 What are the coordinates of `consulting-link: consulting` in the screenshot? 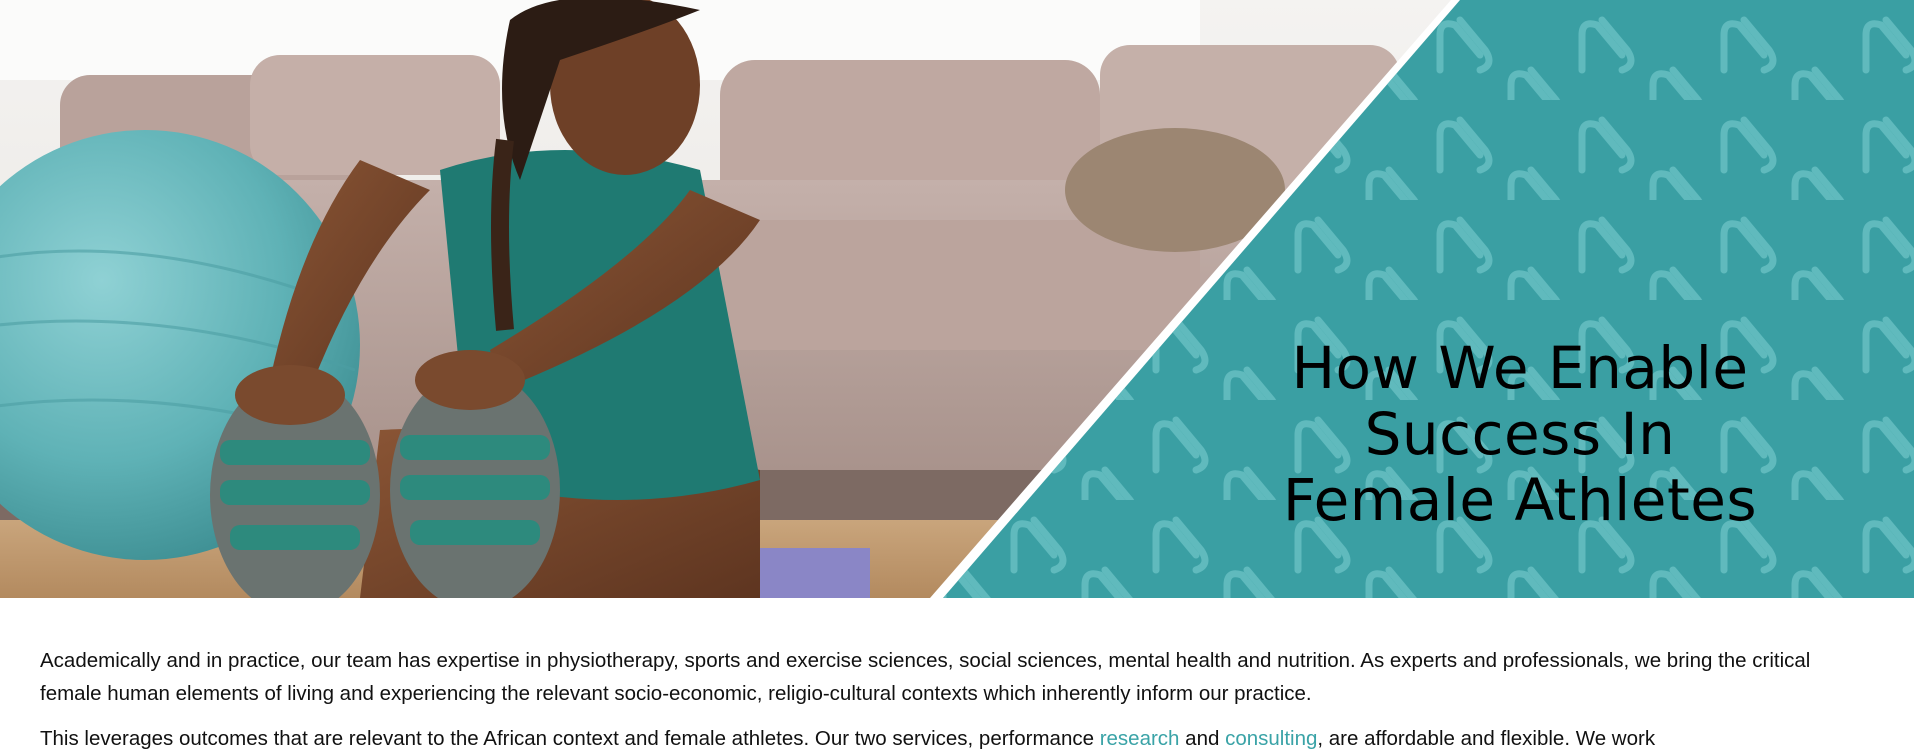 It's located at (1271, 738).